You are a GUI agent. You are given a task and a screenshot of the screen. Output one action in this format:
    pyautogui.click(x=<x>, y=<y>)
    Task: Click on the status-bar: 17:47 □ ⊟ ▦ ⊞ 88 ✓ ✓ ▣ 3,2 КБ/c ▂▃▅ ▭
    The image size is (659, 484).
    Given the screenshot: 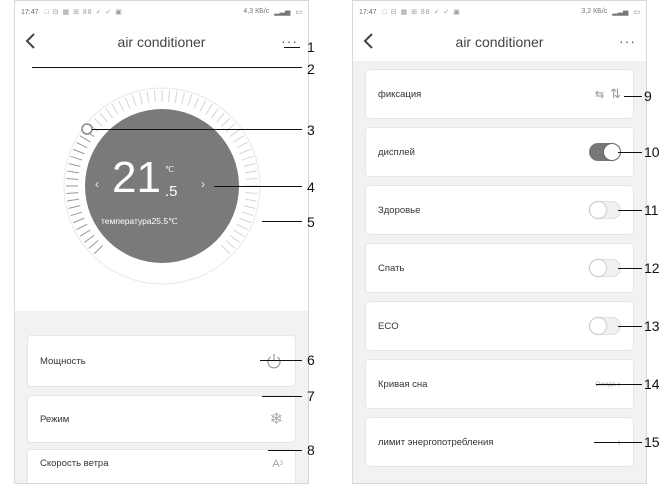 What is the action you would take?
    pyautogui.click(x=499, y=12)
    